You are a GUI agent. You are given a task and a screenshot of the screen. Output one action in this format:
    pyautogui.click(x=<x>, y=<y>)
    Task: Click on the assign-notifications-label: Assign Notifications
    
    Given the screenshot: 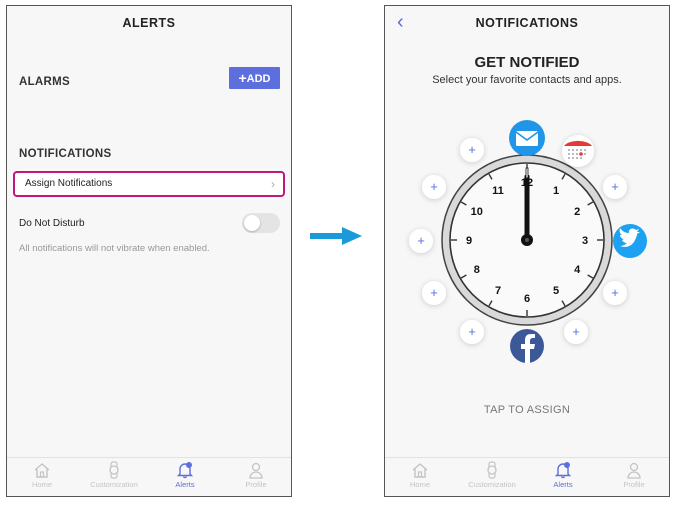 What is the action you would take?
    pyautogui.click(x=69, y=183)
    